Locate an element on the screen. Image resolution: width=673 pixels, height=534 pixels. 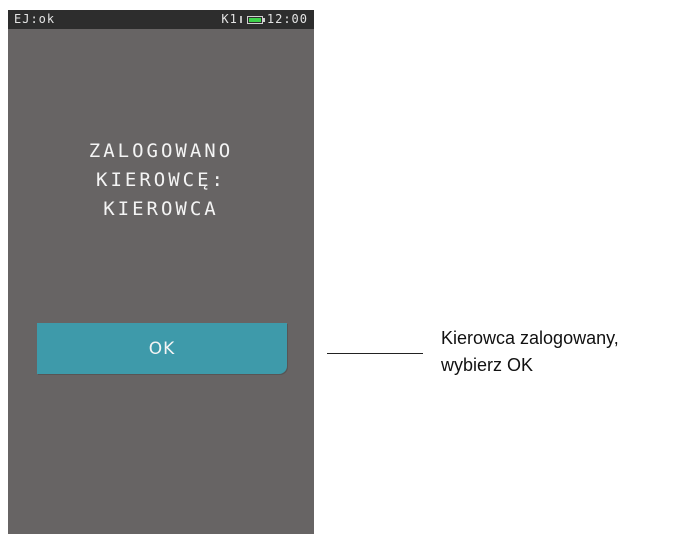
ej-status: EJ:ok is located at coordinates (35, 19).